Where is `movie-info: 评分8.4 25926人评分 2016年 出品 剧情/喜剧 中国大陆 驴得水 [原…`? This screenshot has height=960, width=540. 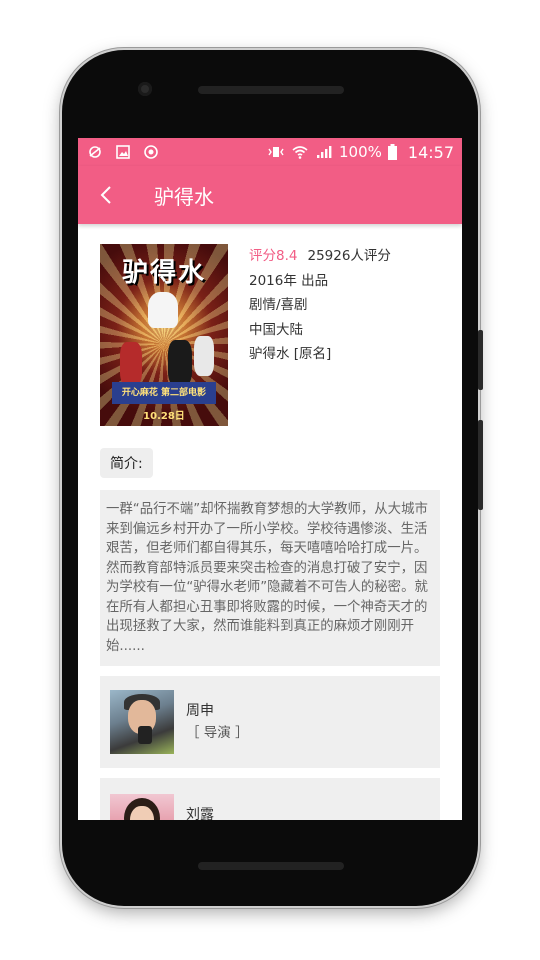
movie-info: 评分8.4 25926人评分 2016年 出品 剧情/喜剧 中国大陆 驴得水 [原… is located at coordinates (320, 335).